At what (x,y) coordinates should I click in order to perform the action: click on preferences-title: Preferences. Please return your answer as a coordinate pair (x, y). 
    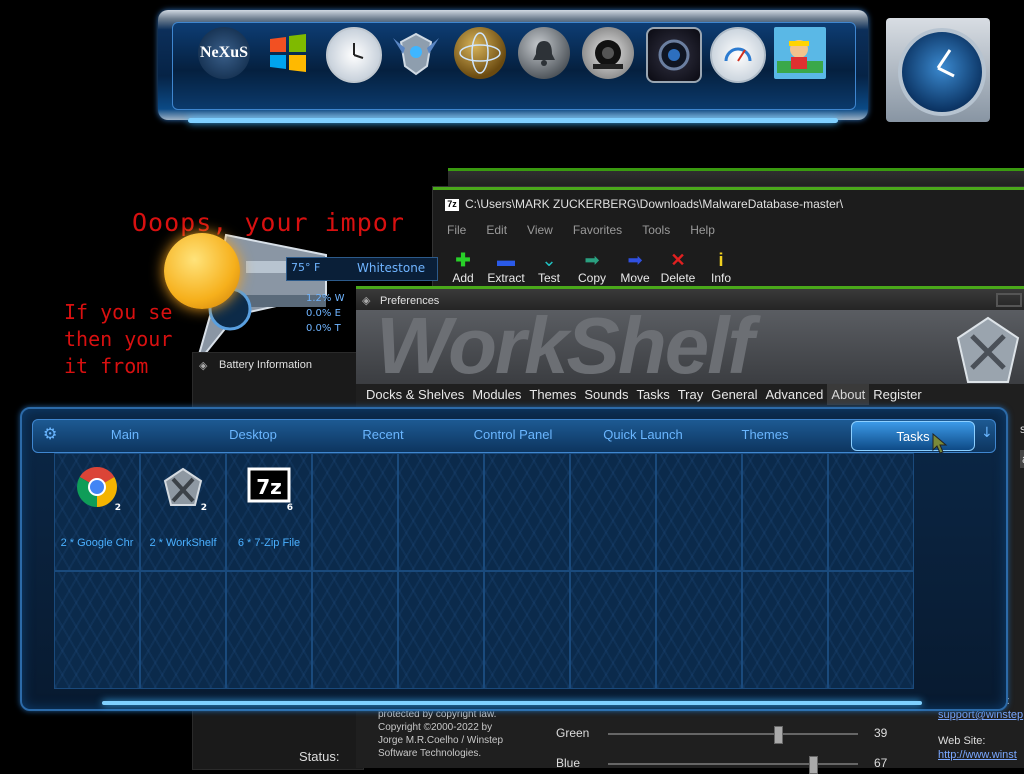
    Looking at the image, I should click on (410, 301).